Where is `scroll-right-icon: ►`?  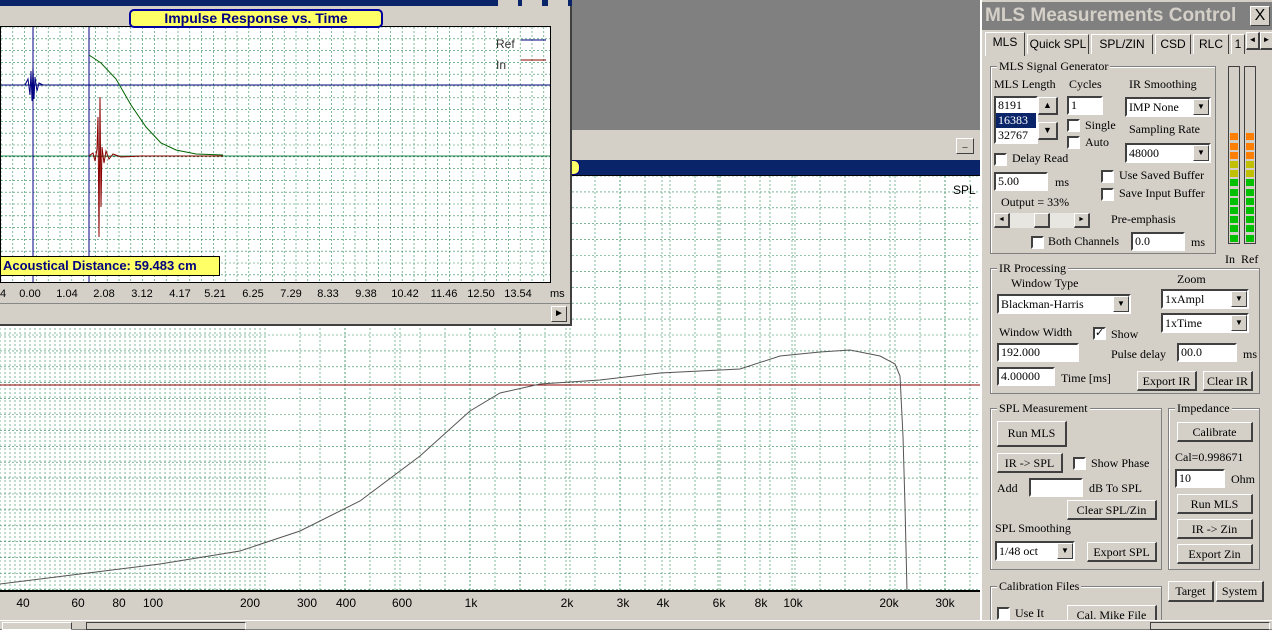
scroll-right-icon: ► is located at coordinates (559, 314).